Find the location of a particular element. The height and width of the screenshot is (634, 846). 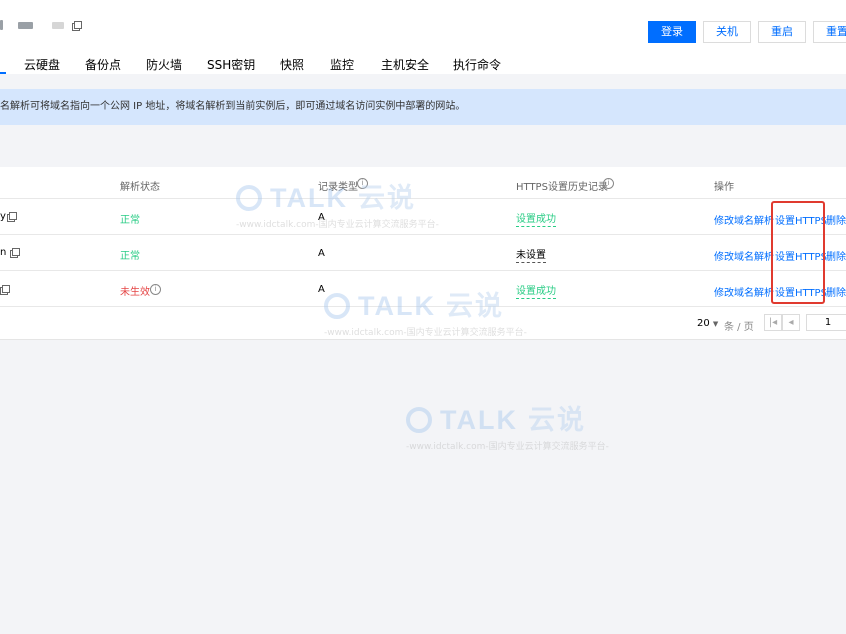

tab-firewall: 防火墙 is located at coordinates (164, 64).